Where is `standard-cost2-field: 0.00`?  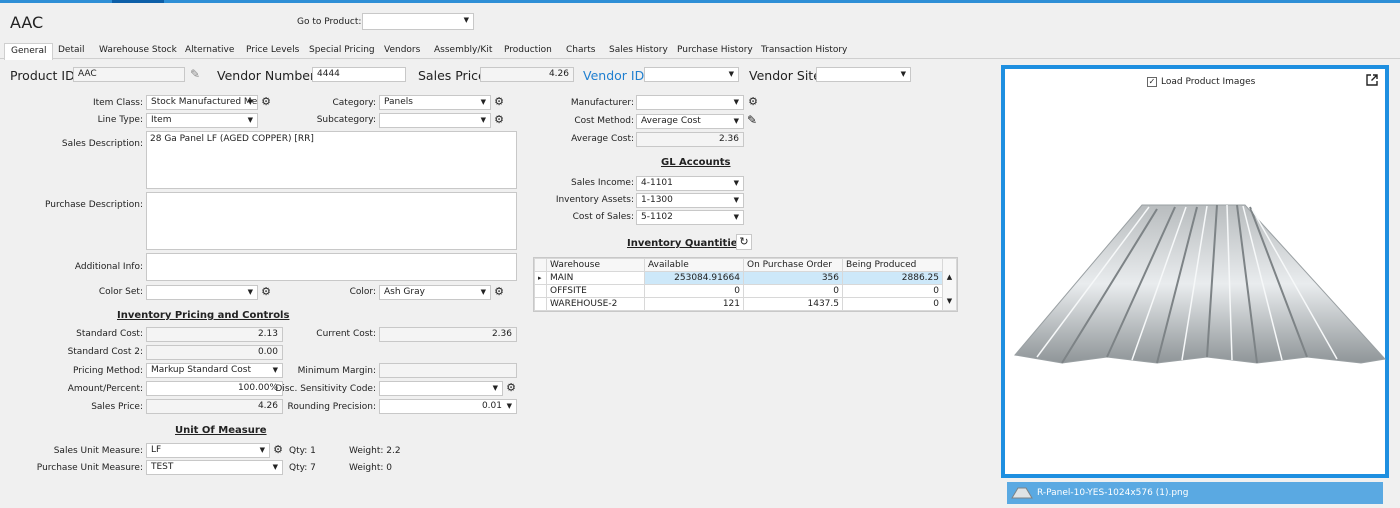 standard-cost2-field: 0.00 is located at coordinates (214, 352).